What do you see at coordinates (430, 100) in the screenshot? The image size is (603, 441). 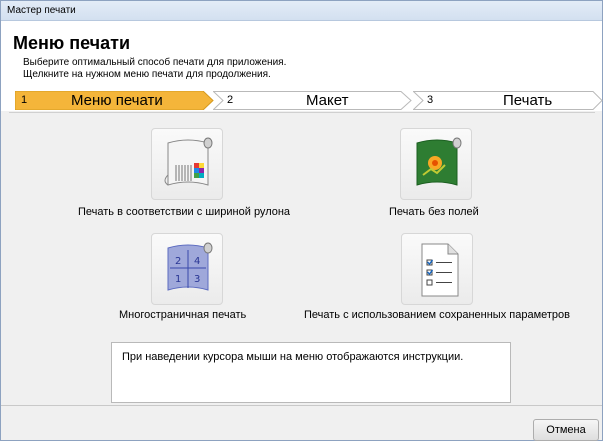 I see `step-3-number: 3` at bounding box center [430, 100].